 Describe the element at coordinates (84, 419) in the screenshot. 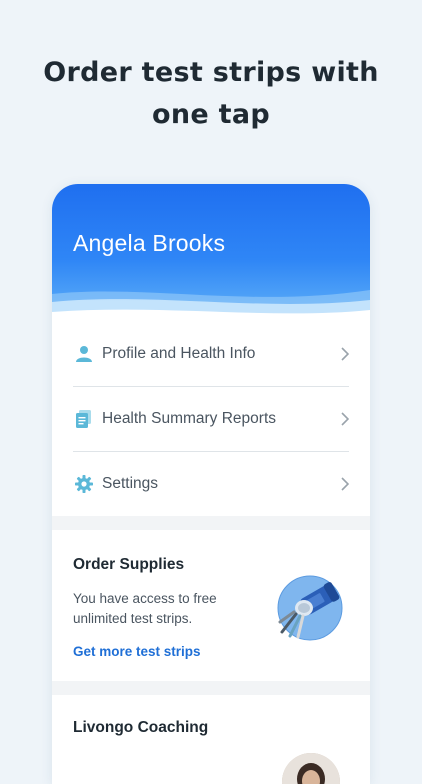

I see `document-icon` at that location.